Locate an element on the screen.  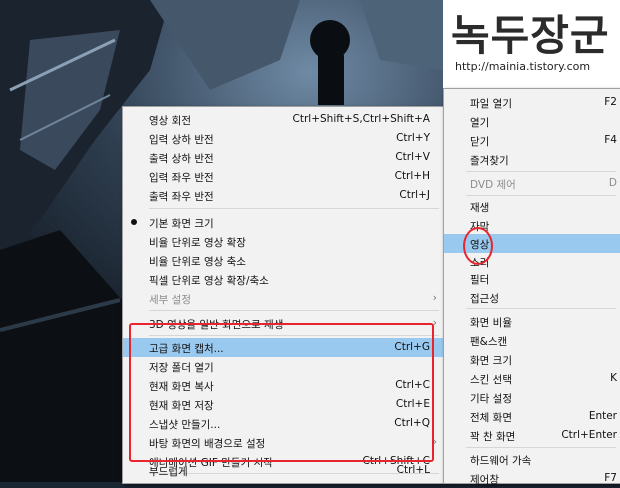
menu-item-ratio-zoom-out: 비율 단위로 영상 축소 is located at coordinates (283, 260).